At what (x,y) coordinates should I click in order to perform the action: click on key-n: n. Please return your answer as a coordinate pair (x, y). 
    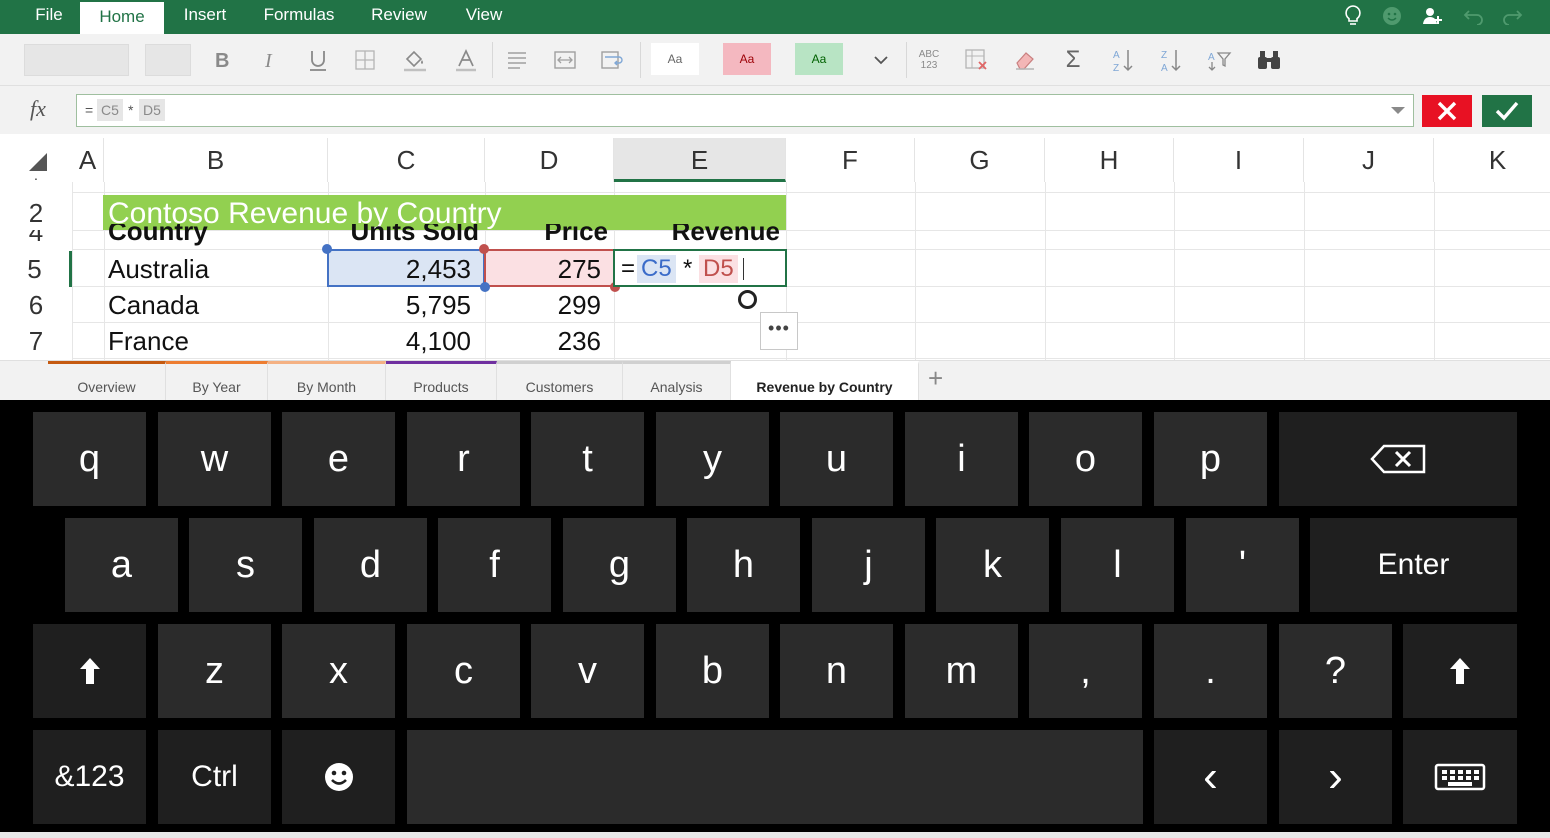
    Looking at the image, I should click on (836, 671).